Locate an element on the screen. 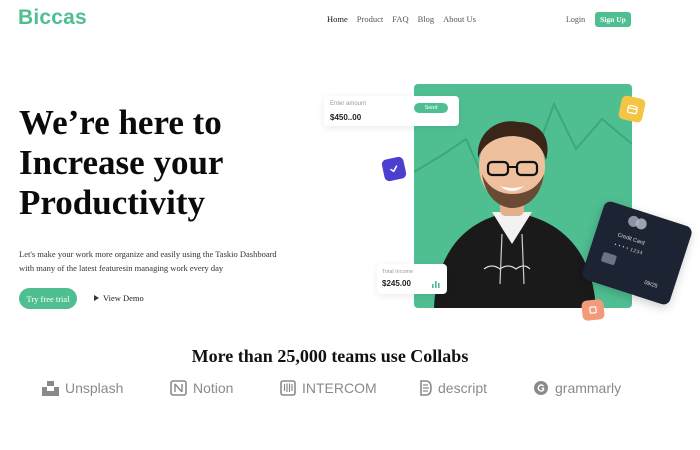  brand-grammarly: grammarly is located at coordinates (577, 388).